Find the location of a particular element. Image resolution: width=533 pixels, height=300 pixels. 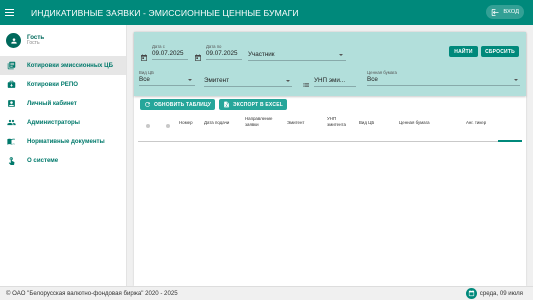

person-icon is located at coordinates (13, 40).